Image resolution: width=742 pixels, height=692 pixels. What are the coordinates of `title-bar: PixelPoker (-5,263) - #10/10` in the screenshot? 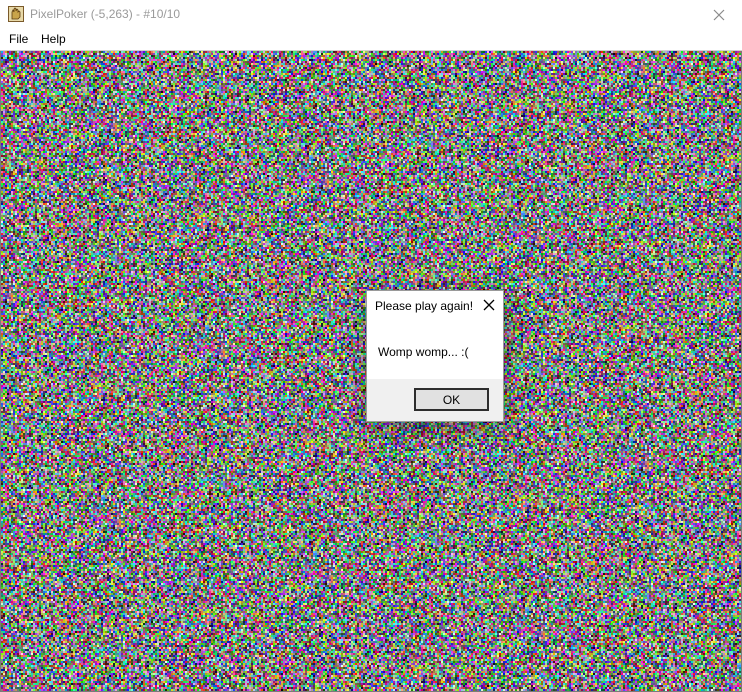 It's located at (371, 15).